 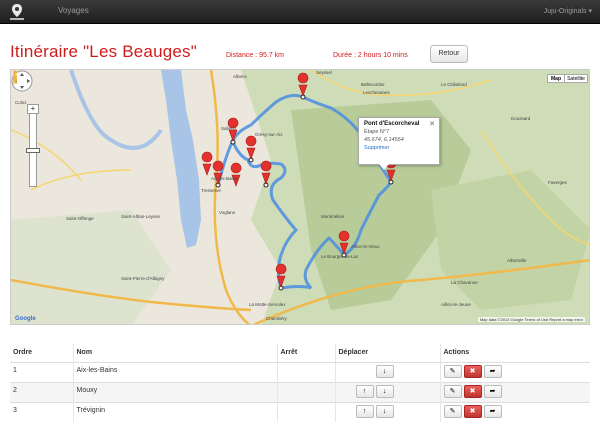 What do you see at coordinates (267, 304) in the screenshot?
I see `place-label: La Motte-Servolex` at bounding box center [267, 304].